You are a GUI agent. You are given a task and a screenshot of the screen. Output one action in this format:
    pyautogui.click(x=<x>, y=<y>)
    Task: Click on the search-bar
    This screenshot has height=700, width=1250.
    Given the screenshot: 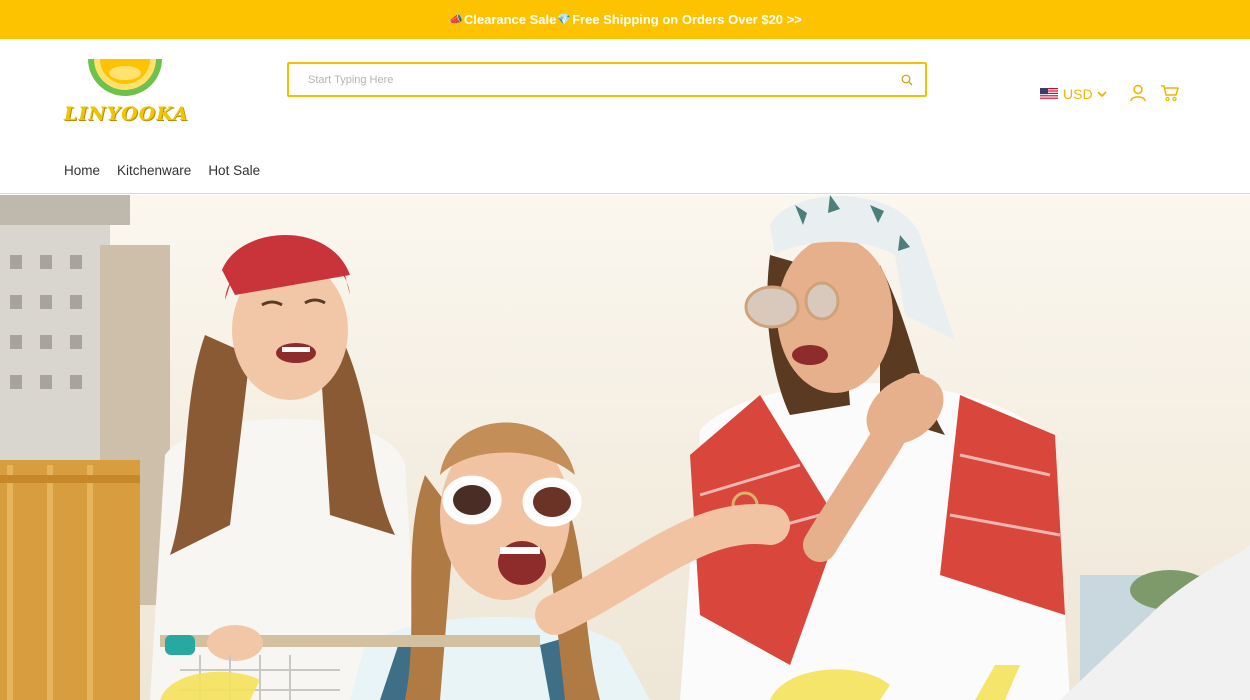 What is the action you would take?
    pyautogui.click(x=607, y=79)
    